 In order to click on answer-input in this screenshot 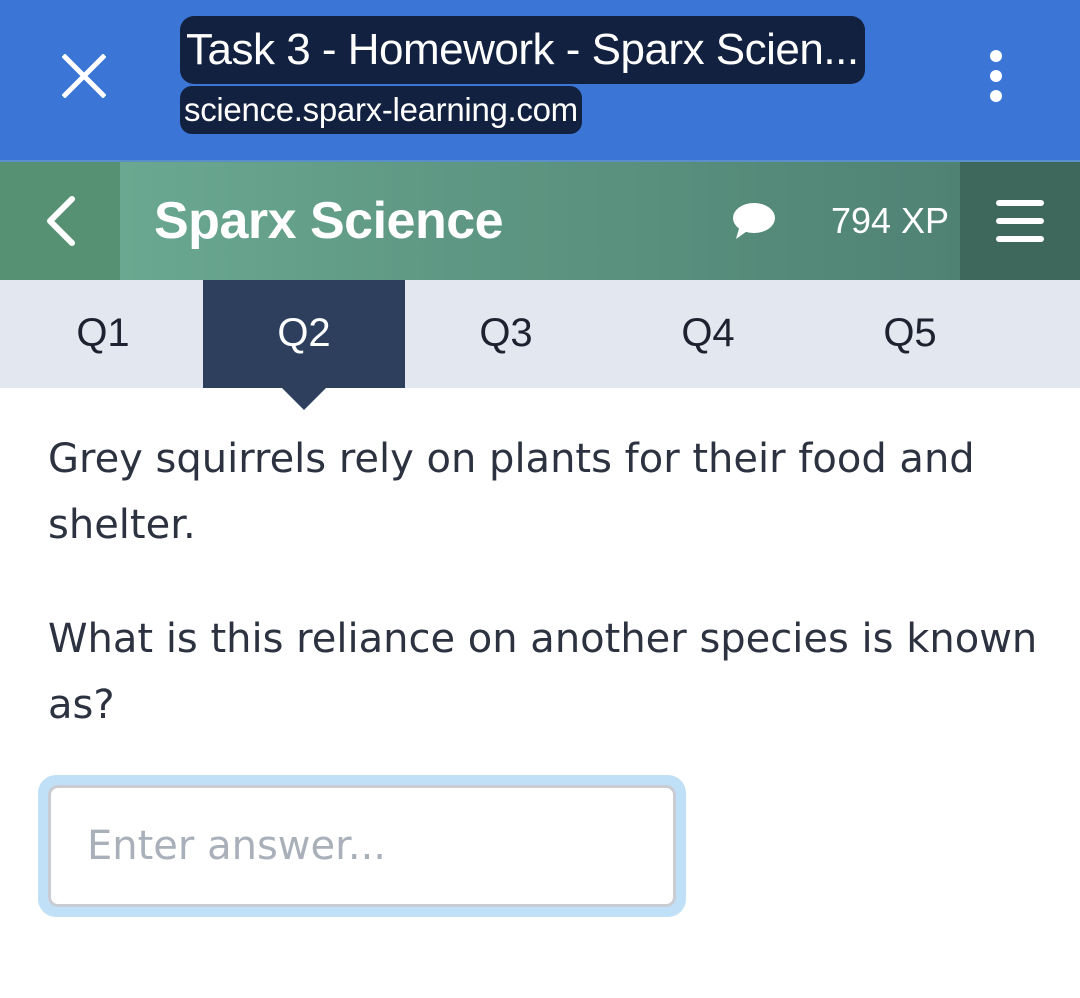, I will do `click(362, 846)`.